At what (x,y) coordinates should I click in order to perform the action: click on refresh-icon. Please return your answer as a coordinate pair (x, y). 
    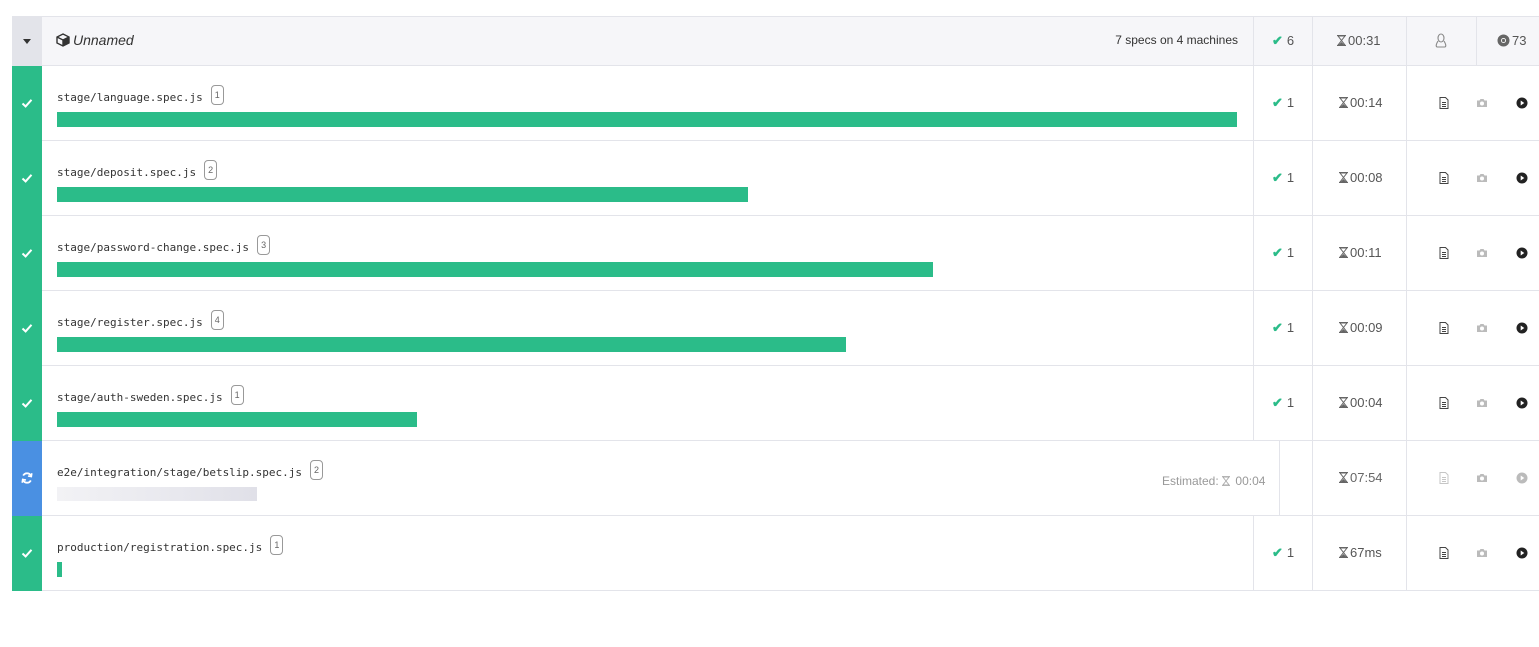
    Looking at the image, I should click on (27, 478).